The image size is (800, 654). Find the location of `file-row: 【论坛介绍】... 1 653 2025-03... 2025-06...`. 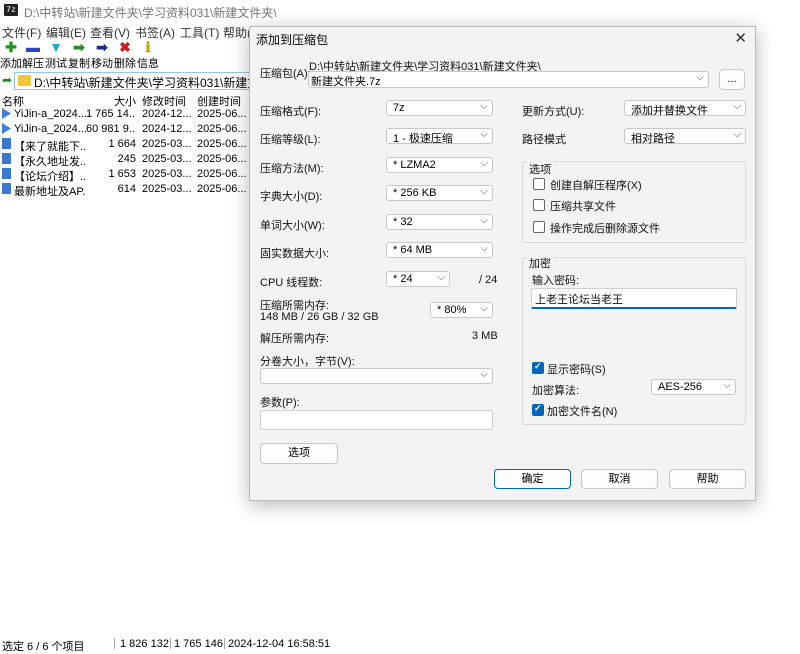

file-row: 【论坛介绍】... 1 653 2025-03... 2025-06... is located at coordinates (125, 175).